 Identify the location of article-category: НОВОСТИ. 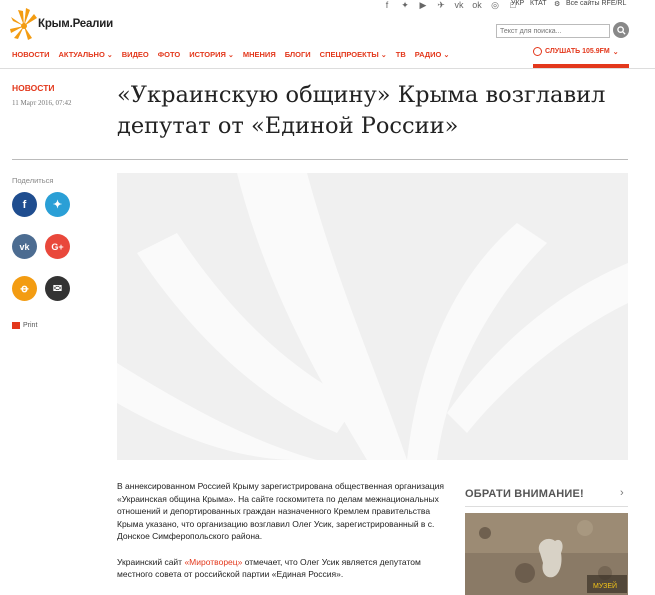
(33, 88).